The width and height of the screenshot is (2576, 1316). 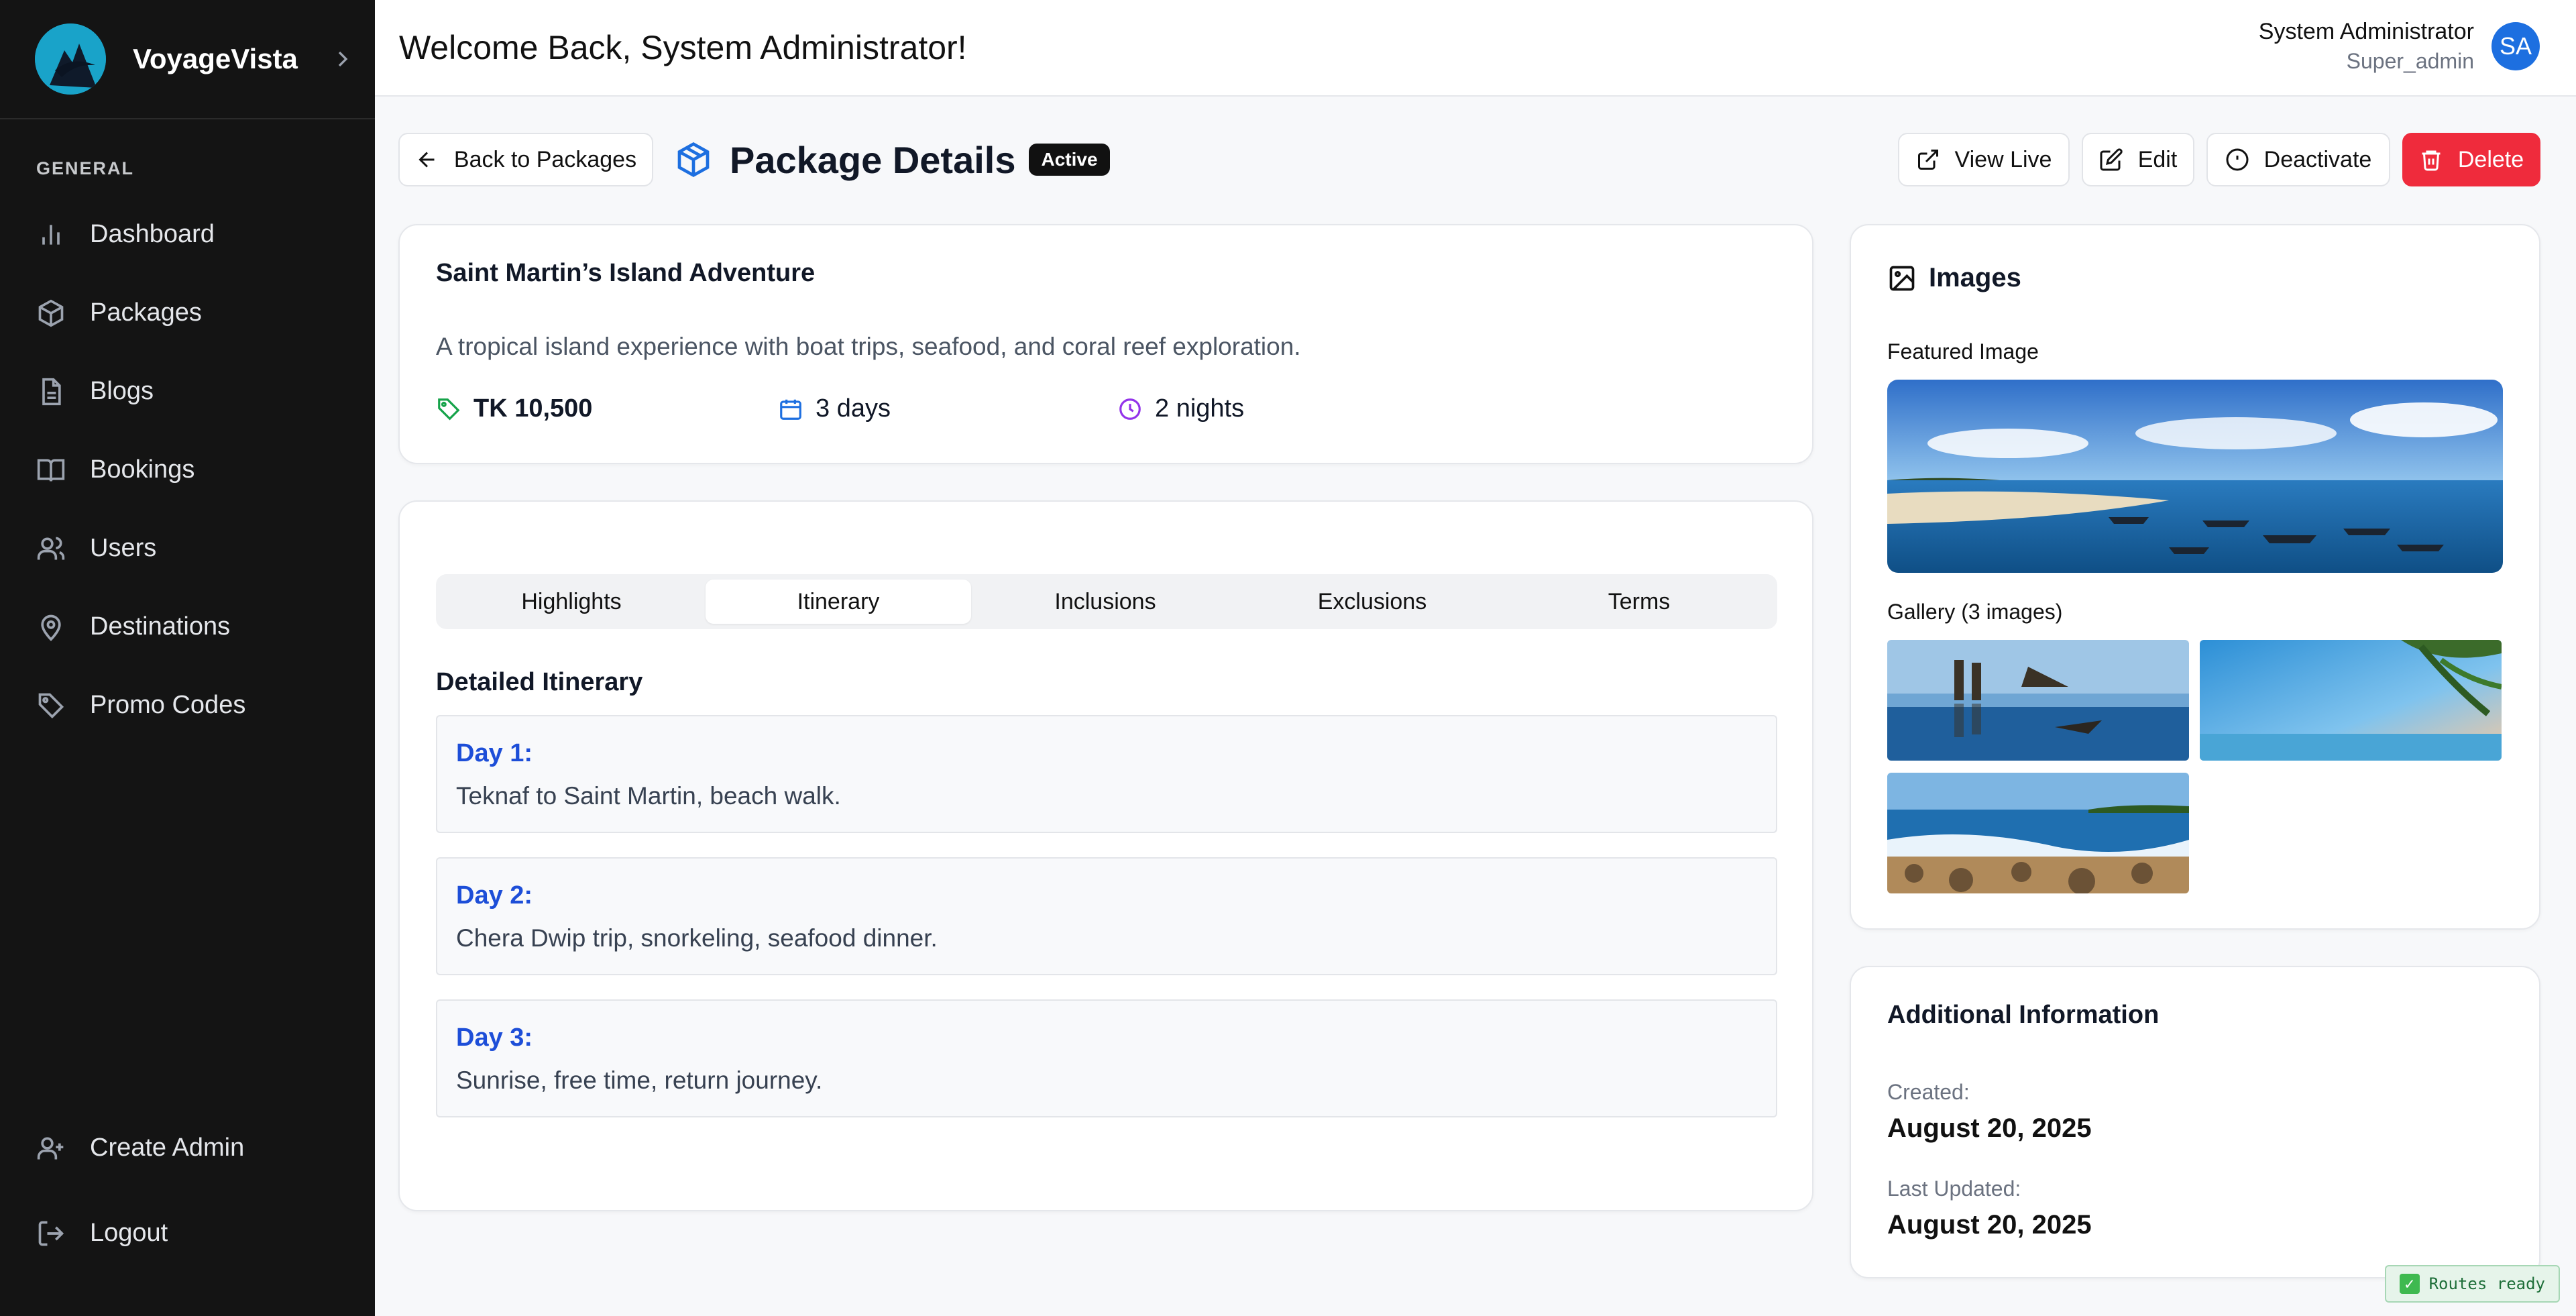 I want to click on package-name: Saint Martin’s Island Adventure, so click(x=626, y=273).